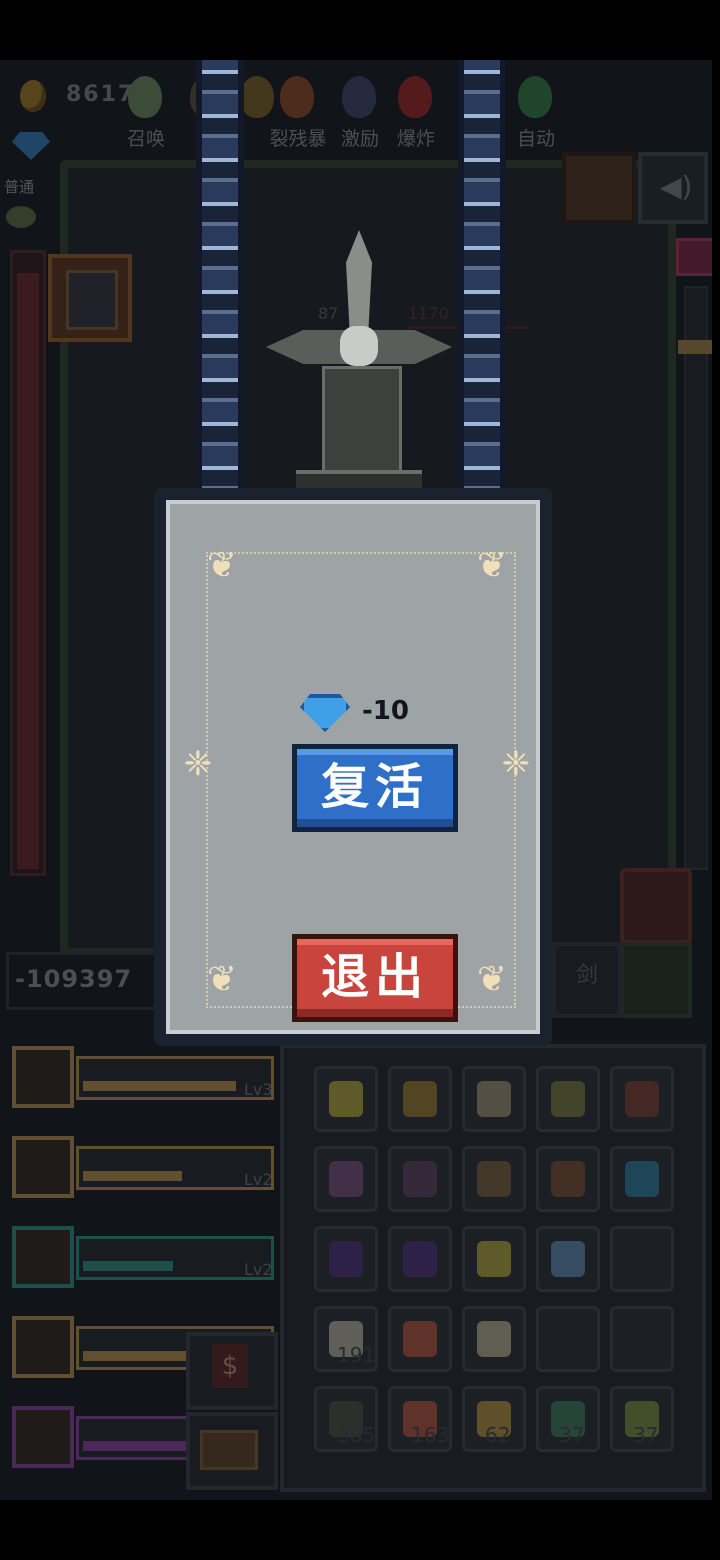 This screenshot has width=720, height=1560. I want to click on staff-blue-icon, so click(568, 1259).